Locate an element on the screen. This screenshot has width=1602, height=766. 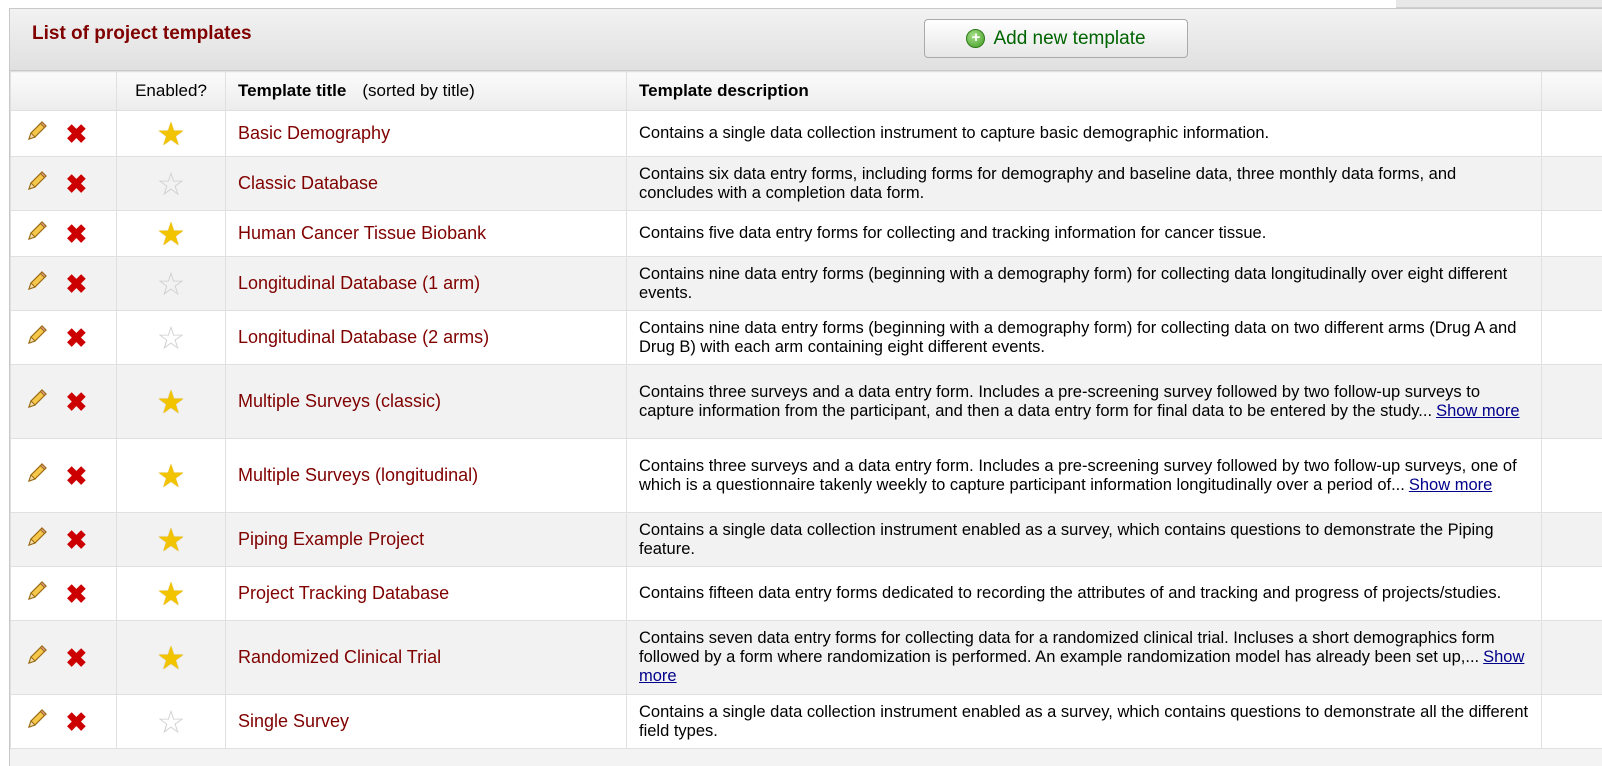
page-title: List of project templates is located at coordinates (142, 34).